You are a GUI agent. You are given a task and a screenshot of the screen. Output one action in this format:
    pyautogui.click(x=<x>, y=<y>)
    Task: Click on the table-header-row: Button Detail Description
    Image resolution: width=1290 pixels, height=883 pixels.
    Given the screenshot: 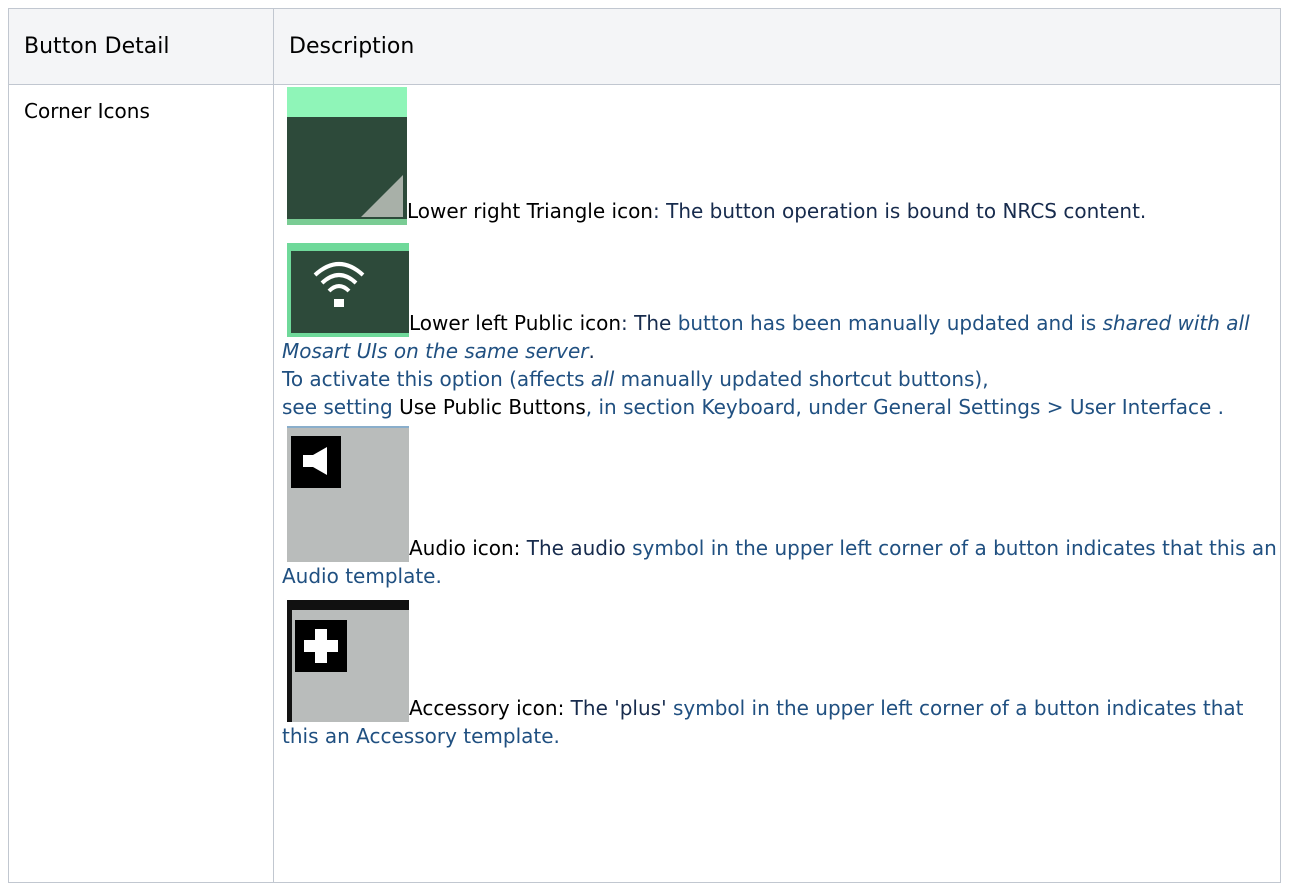 What is the action you would take?
    pyautogui.click(x=644, y=46)
    